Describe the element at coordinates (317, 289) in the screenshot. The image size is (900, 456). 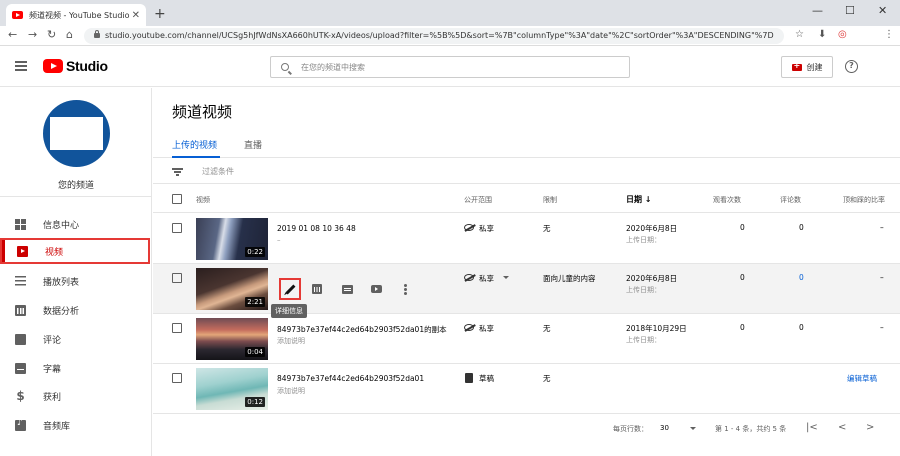
I see `analytics-button` at that location.